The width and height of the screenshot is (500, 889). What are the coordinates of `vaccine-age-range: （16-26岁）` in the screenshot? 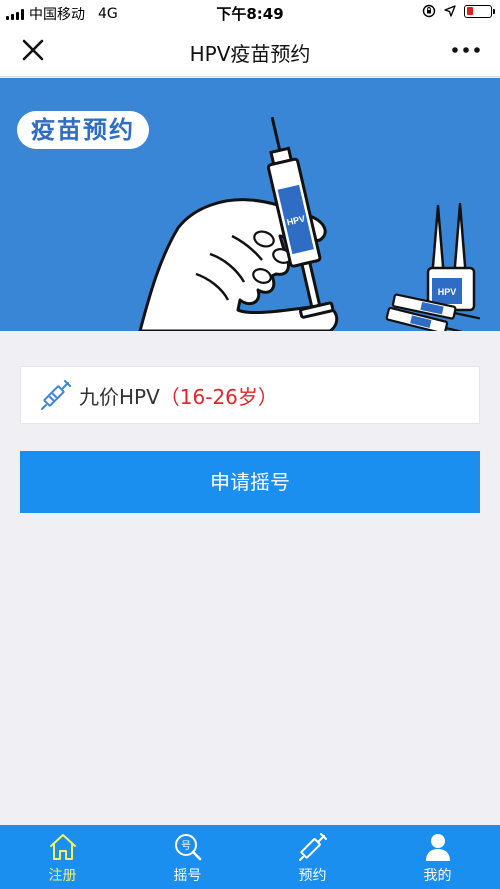 It's located at (218, 396).